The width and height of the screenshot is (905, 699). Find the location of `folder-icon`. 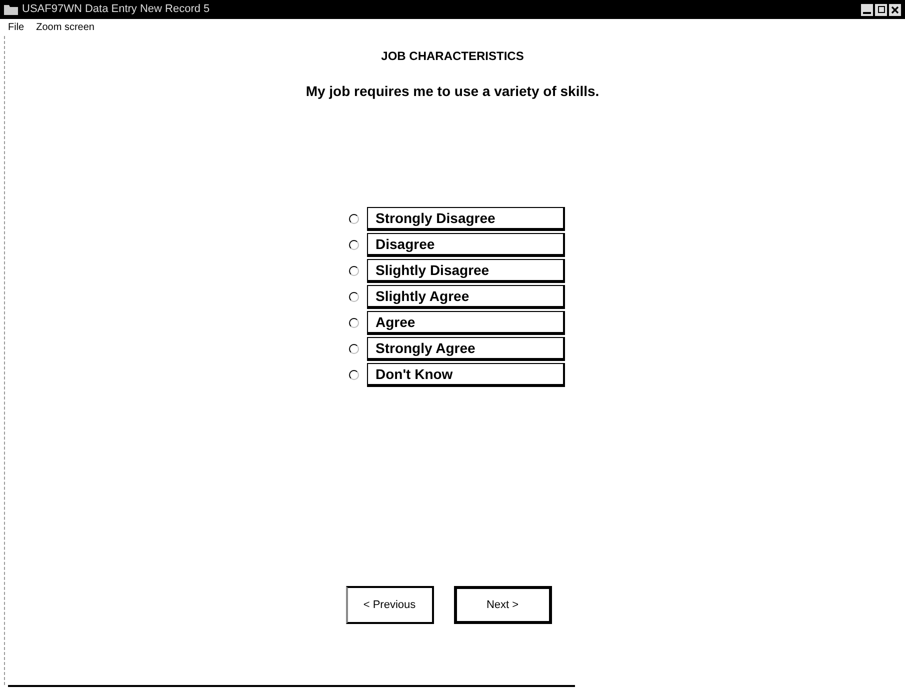

folder-icon is located at coordinates (11, 9).